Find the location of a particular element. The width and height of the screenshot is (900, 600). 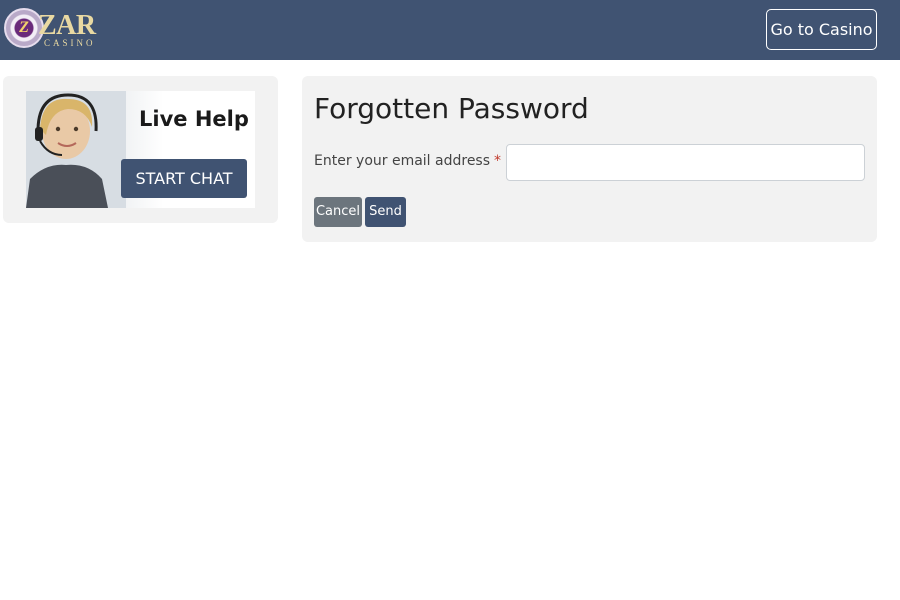

required-asterisk: * is located at coordinates (498, 161).